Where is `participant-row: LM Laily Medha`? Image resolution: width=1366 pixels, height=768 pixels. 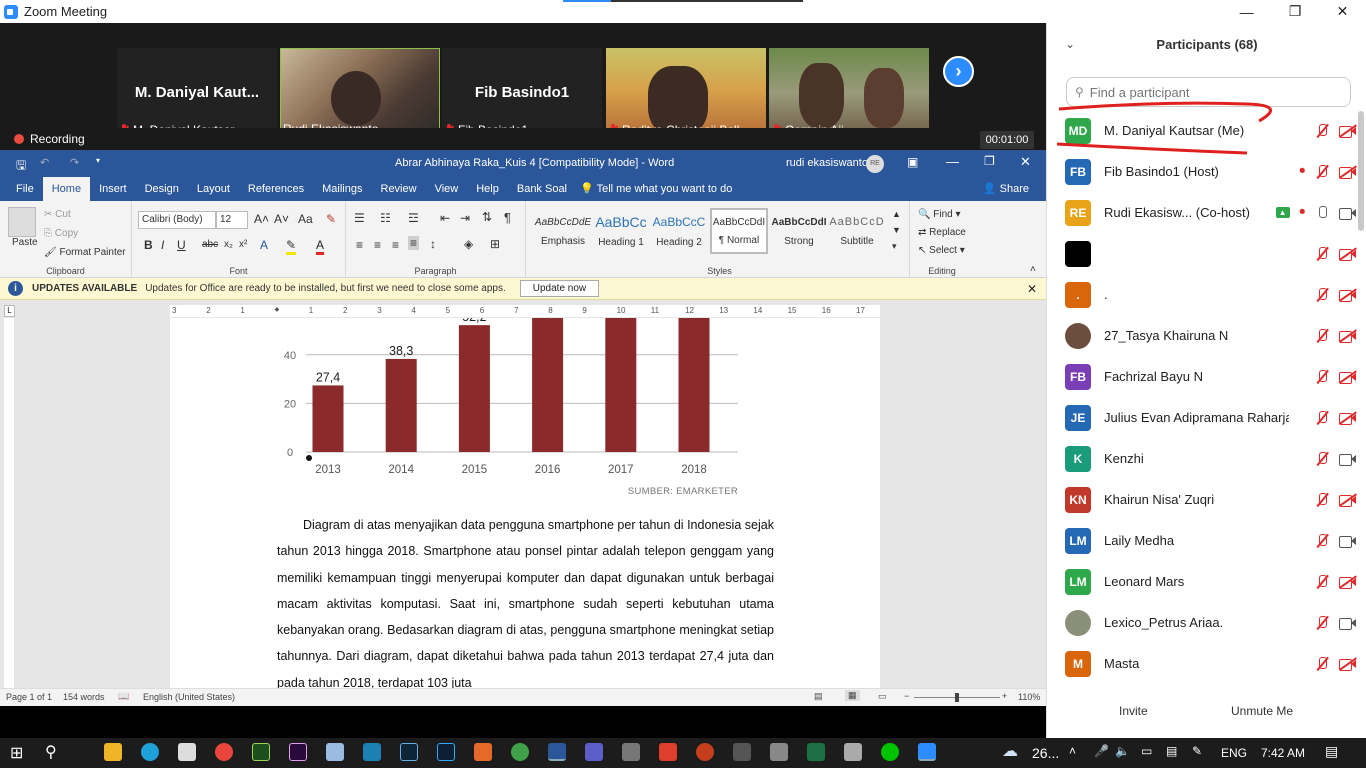
participant-row: LM Laily Medha is located at coordinates (1202, 540).